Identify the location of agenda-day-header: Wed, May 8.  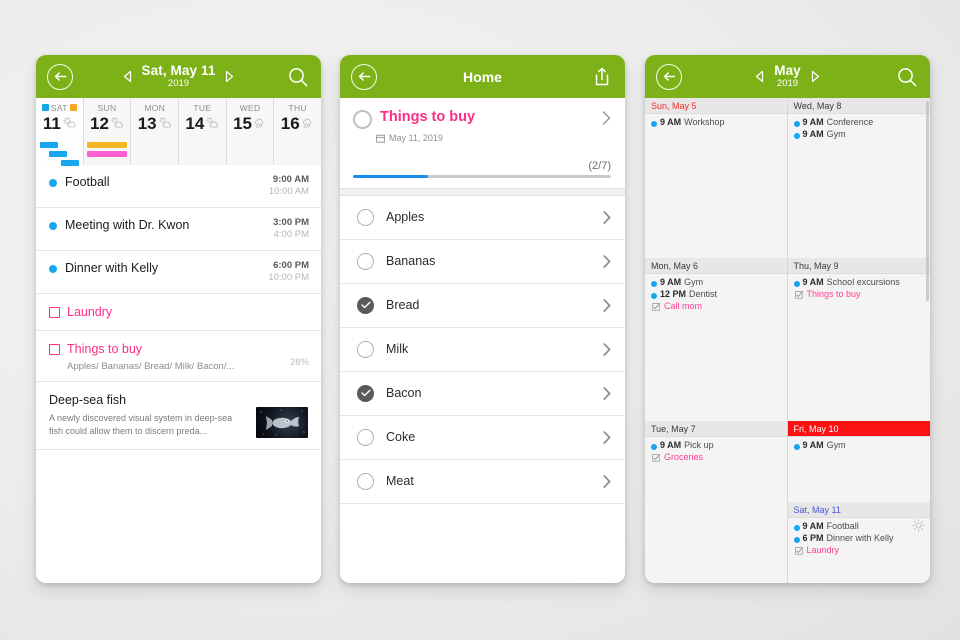
(858, 106).